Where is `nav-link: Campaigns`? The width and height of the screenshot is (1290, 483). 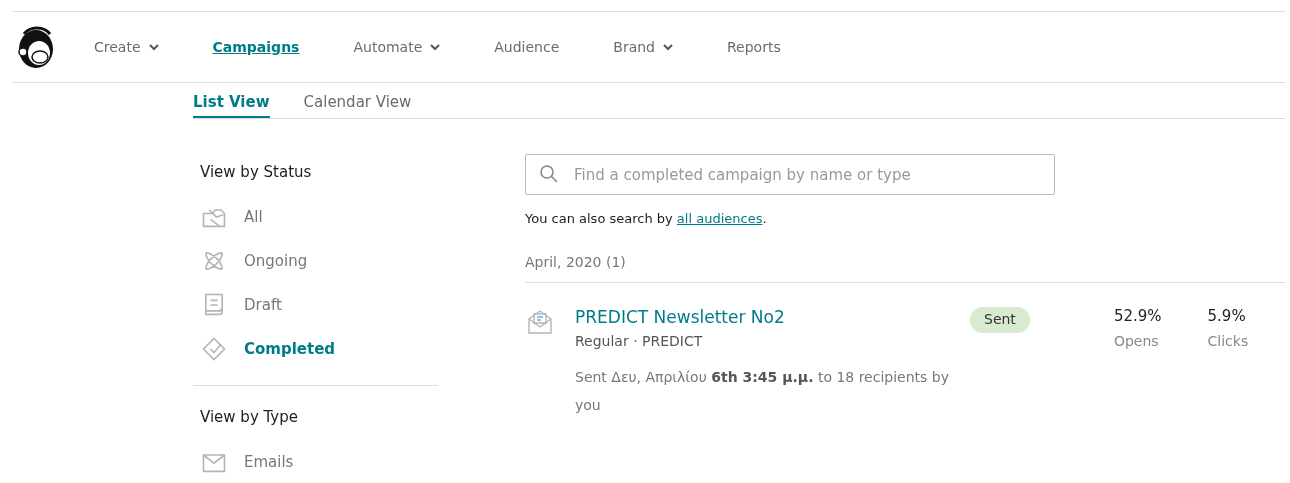
nav-link: Campaigns is located at coordinates (256, 47).